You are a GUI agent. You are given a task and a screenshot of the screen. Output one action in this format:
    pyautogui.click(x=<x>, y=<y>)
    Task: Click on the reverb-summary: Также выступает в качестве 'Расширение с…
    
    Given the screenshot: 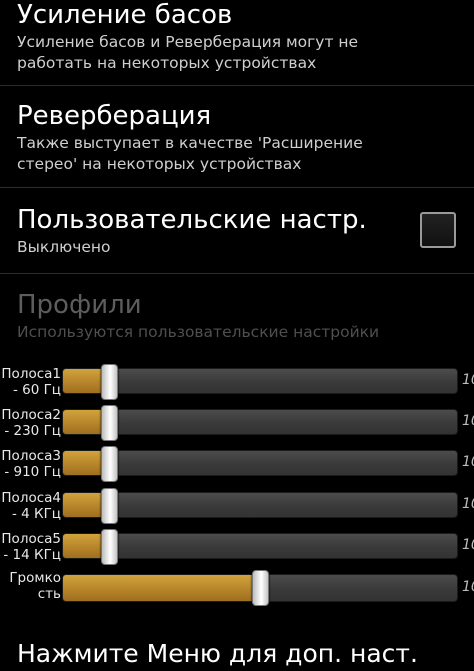 What is the action you would take?
    pyautogui.click(x=245, y=154)
    